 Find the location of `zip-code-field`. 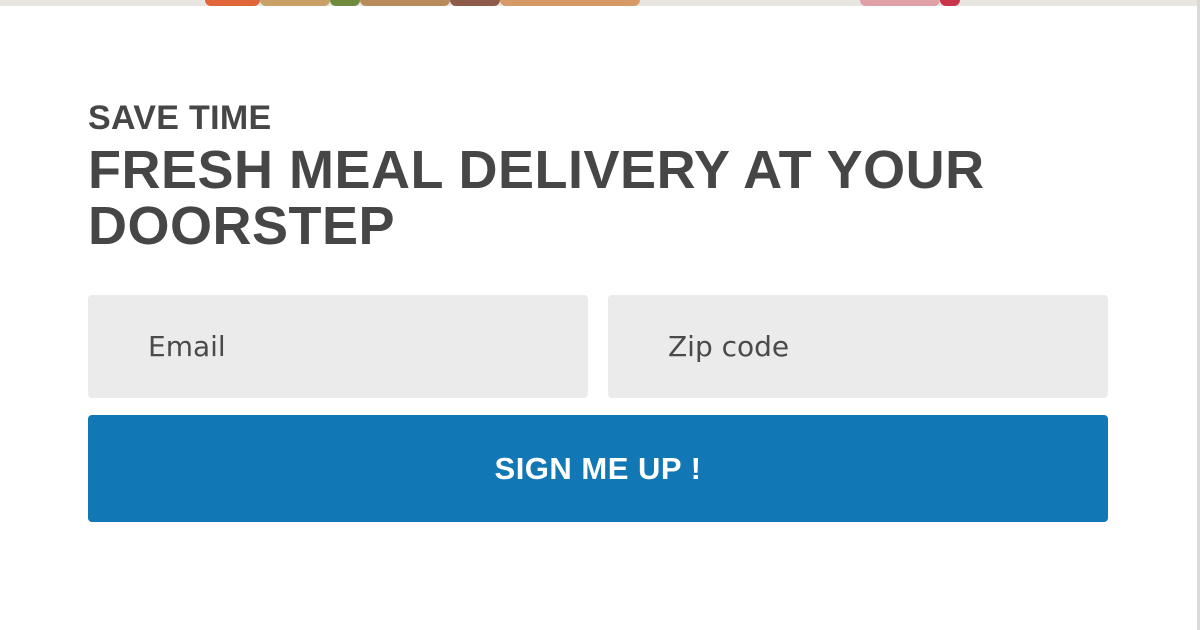

zip-code-field is located at coordinates (858, 346).